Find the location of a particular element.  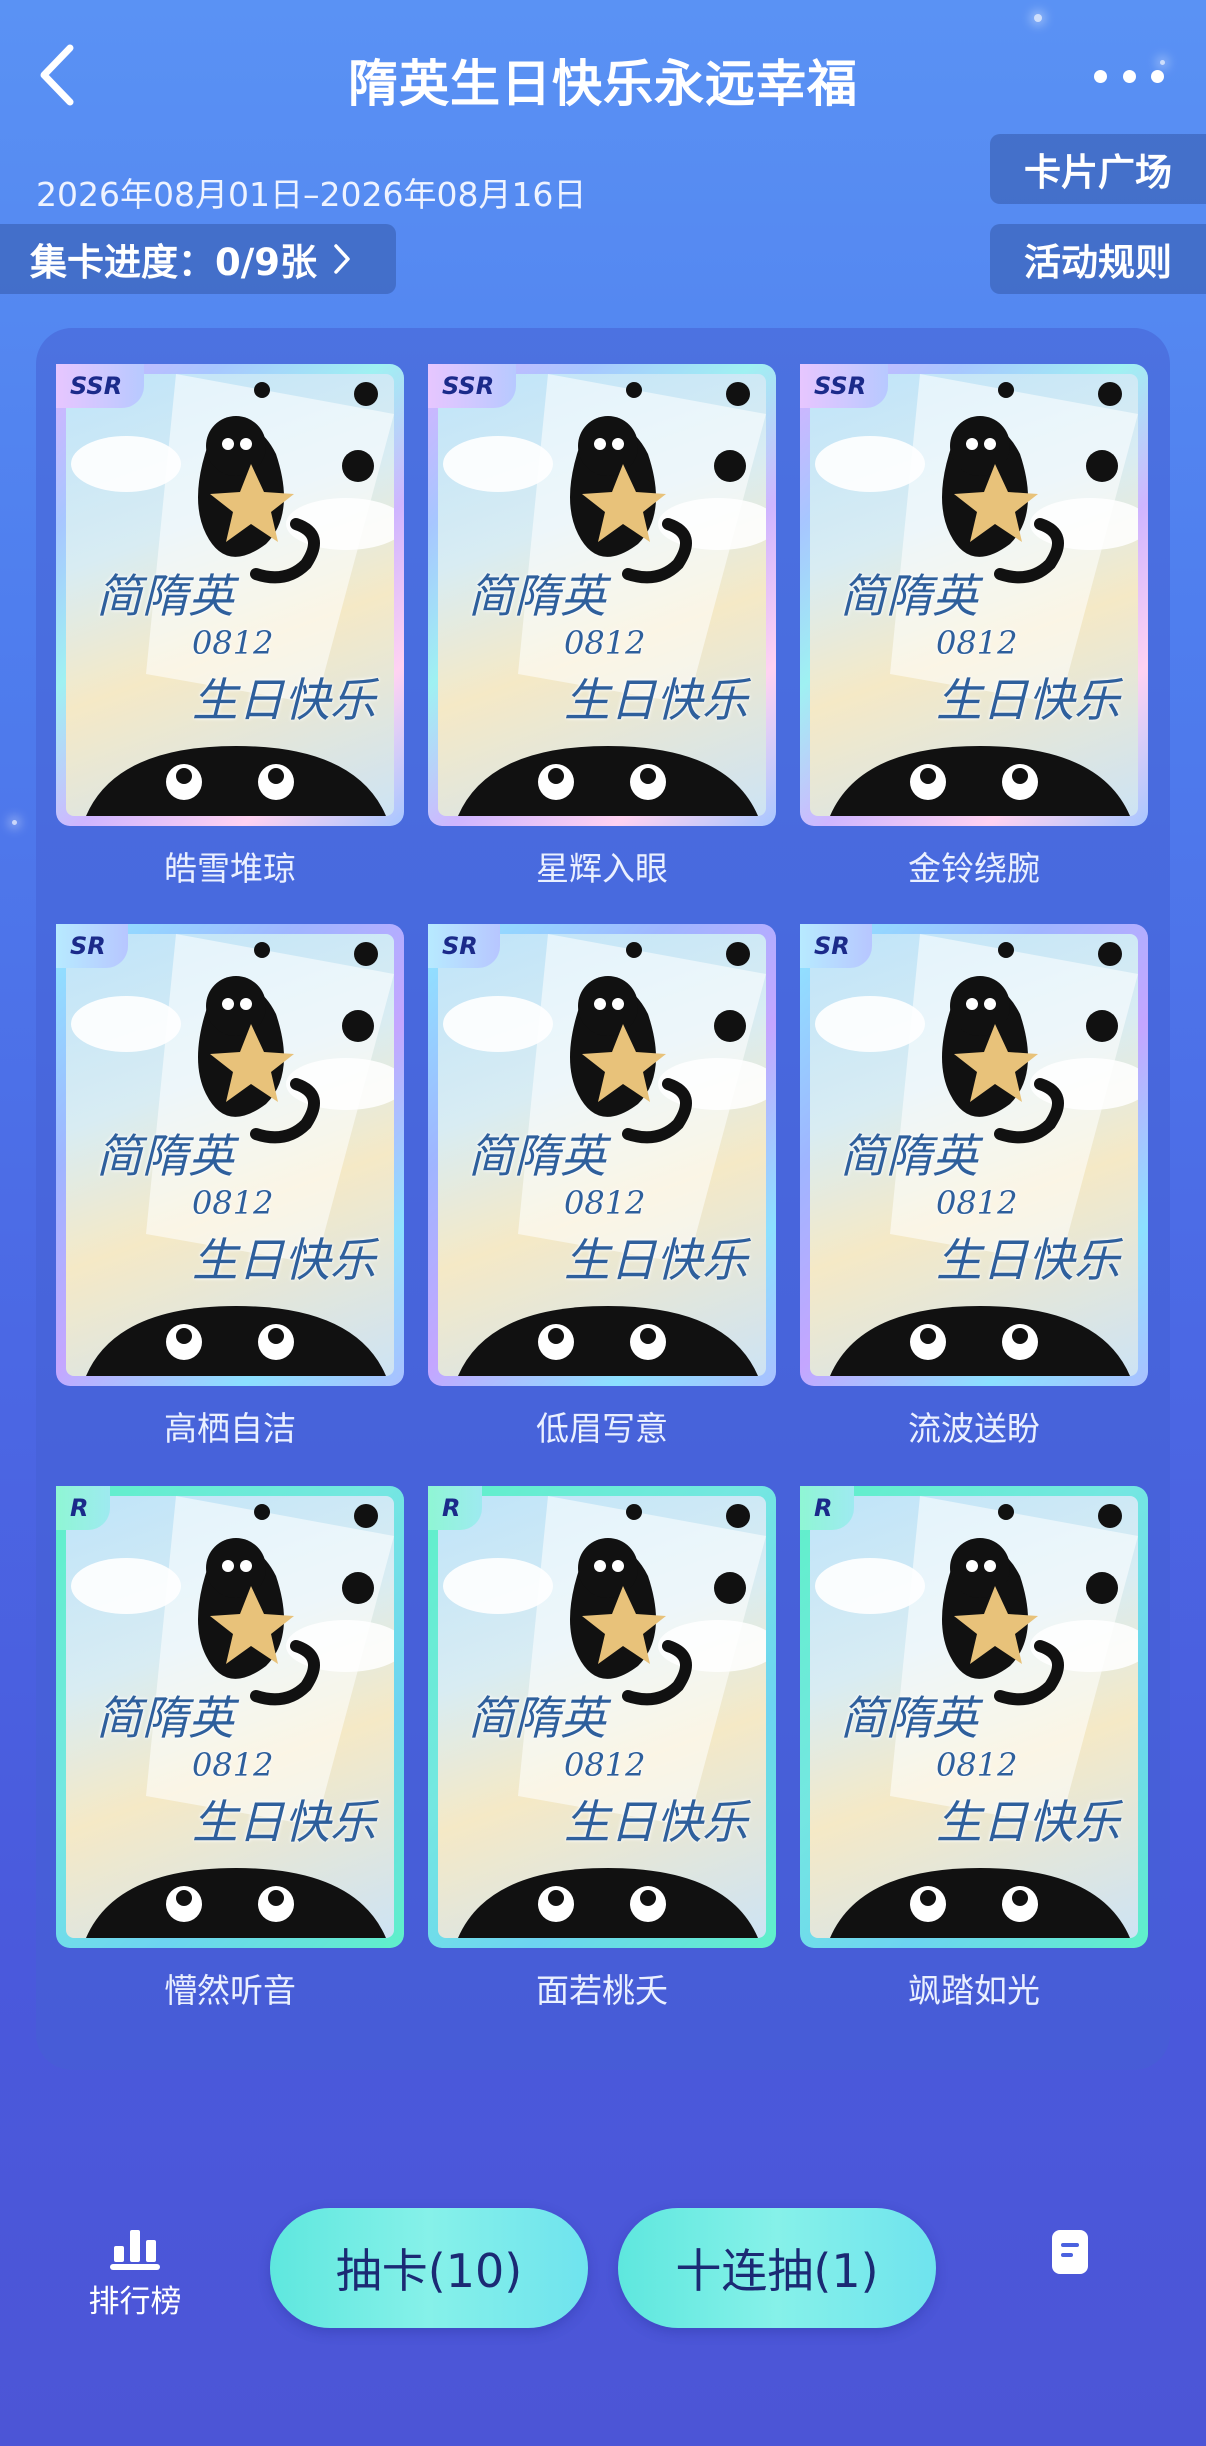

card-name: 金铃绕腕 is located at coordinates (974, 868).